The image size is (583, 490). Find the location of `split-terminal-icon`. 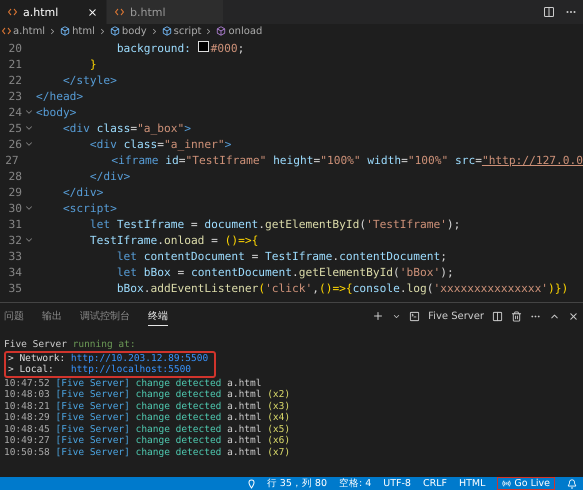

split-terminal-icon is located at coordinates (497, 316).